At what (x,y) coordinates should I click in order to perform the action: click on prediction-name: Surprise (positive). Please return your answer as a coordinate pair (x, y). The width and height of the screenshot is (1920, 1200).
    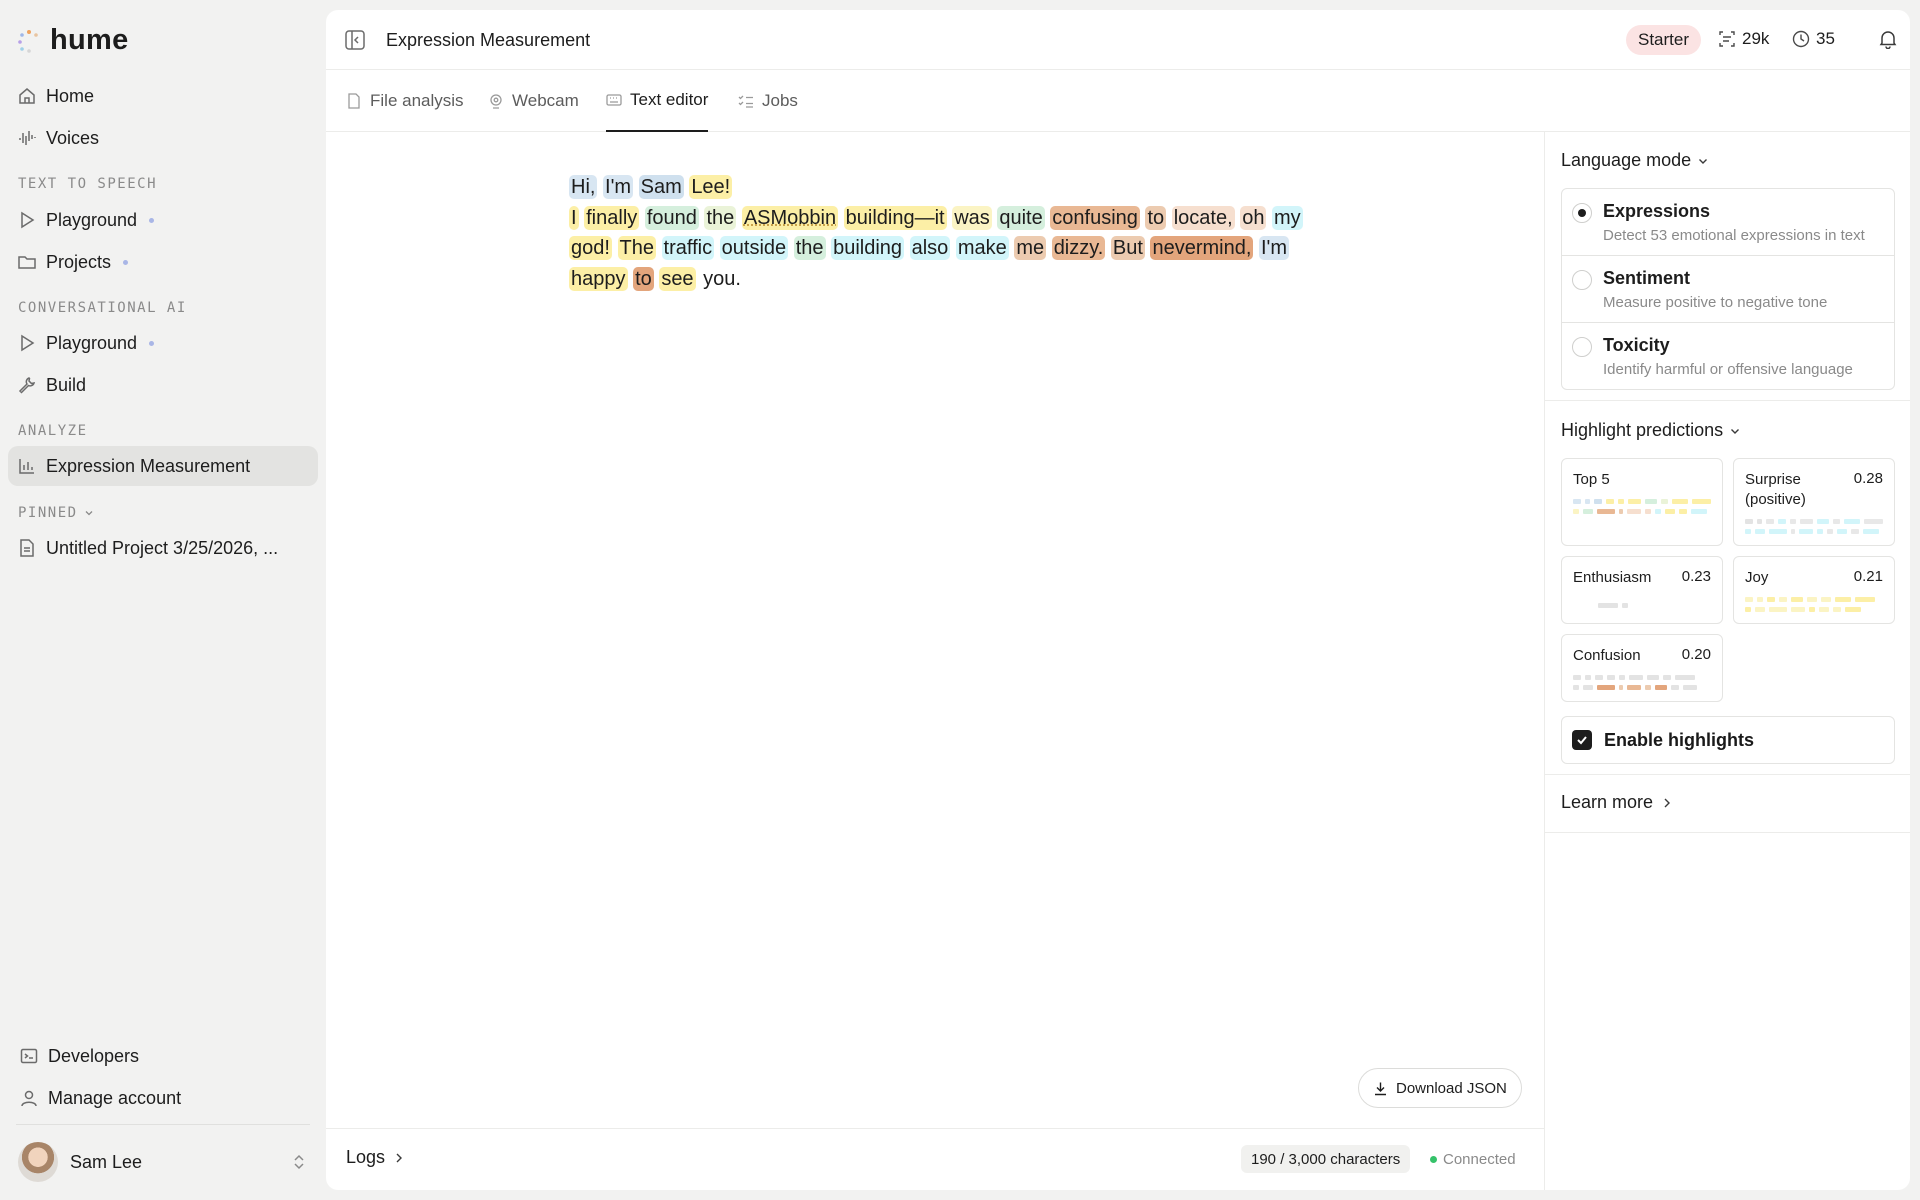
    Looking at the image, I should click on (1775, 489).